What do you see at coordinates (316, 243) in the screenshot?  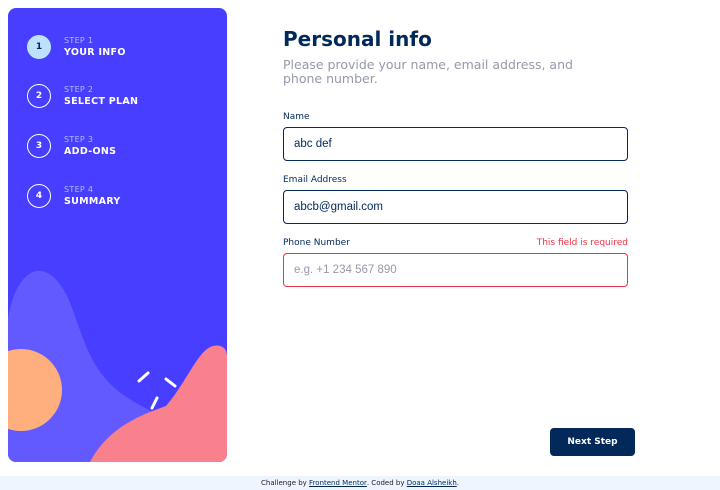 I see `phone-label: Phone Number` at bounding box center [316, 243].